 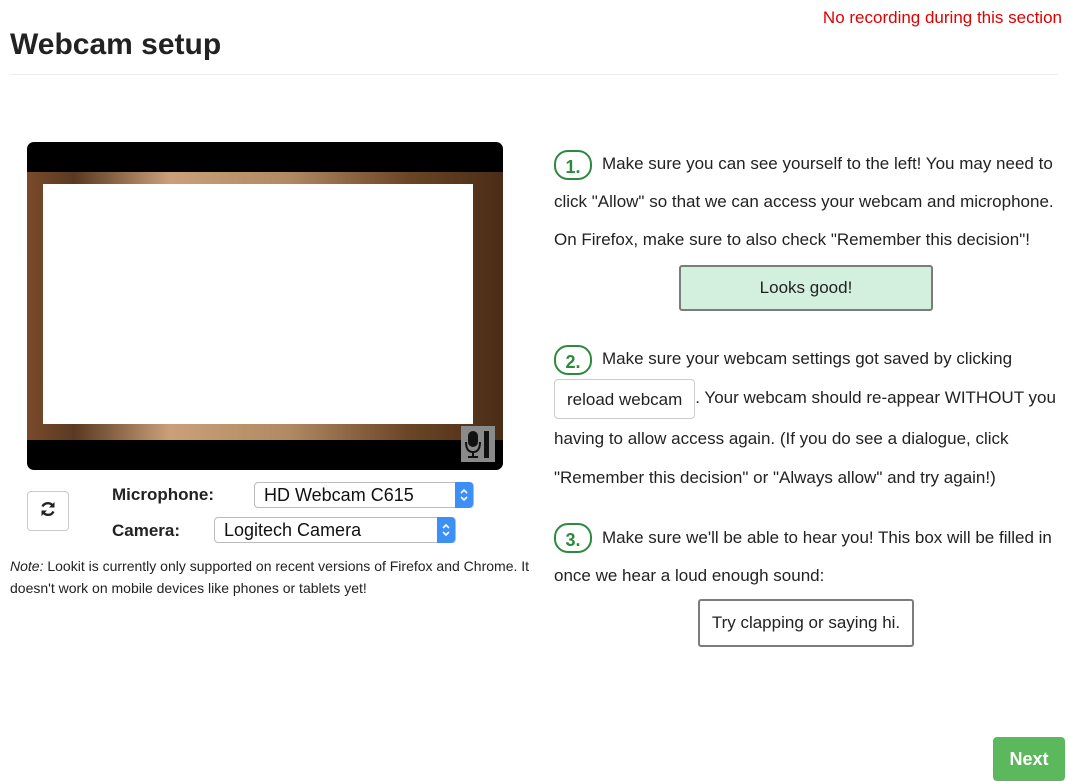 What do you see at coordinates (339, 495) in the screenshot?
I see `microphone-select-value: HD Webcam C615` at bounding box center [339, 495].